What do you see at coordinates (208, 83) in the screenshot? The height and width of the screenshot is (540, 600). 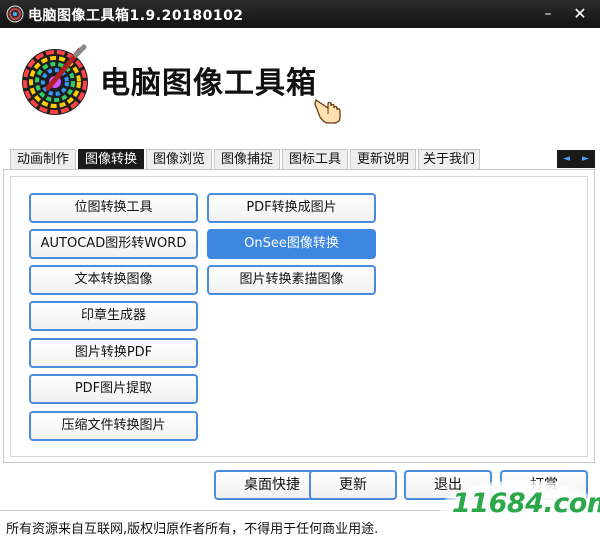 I see `app-heading: 电脑图像工具箱` at bounding box center [208, 83].